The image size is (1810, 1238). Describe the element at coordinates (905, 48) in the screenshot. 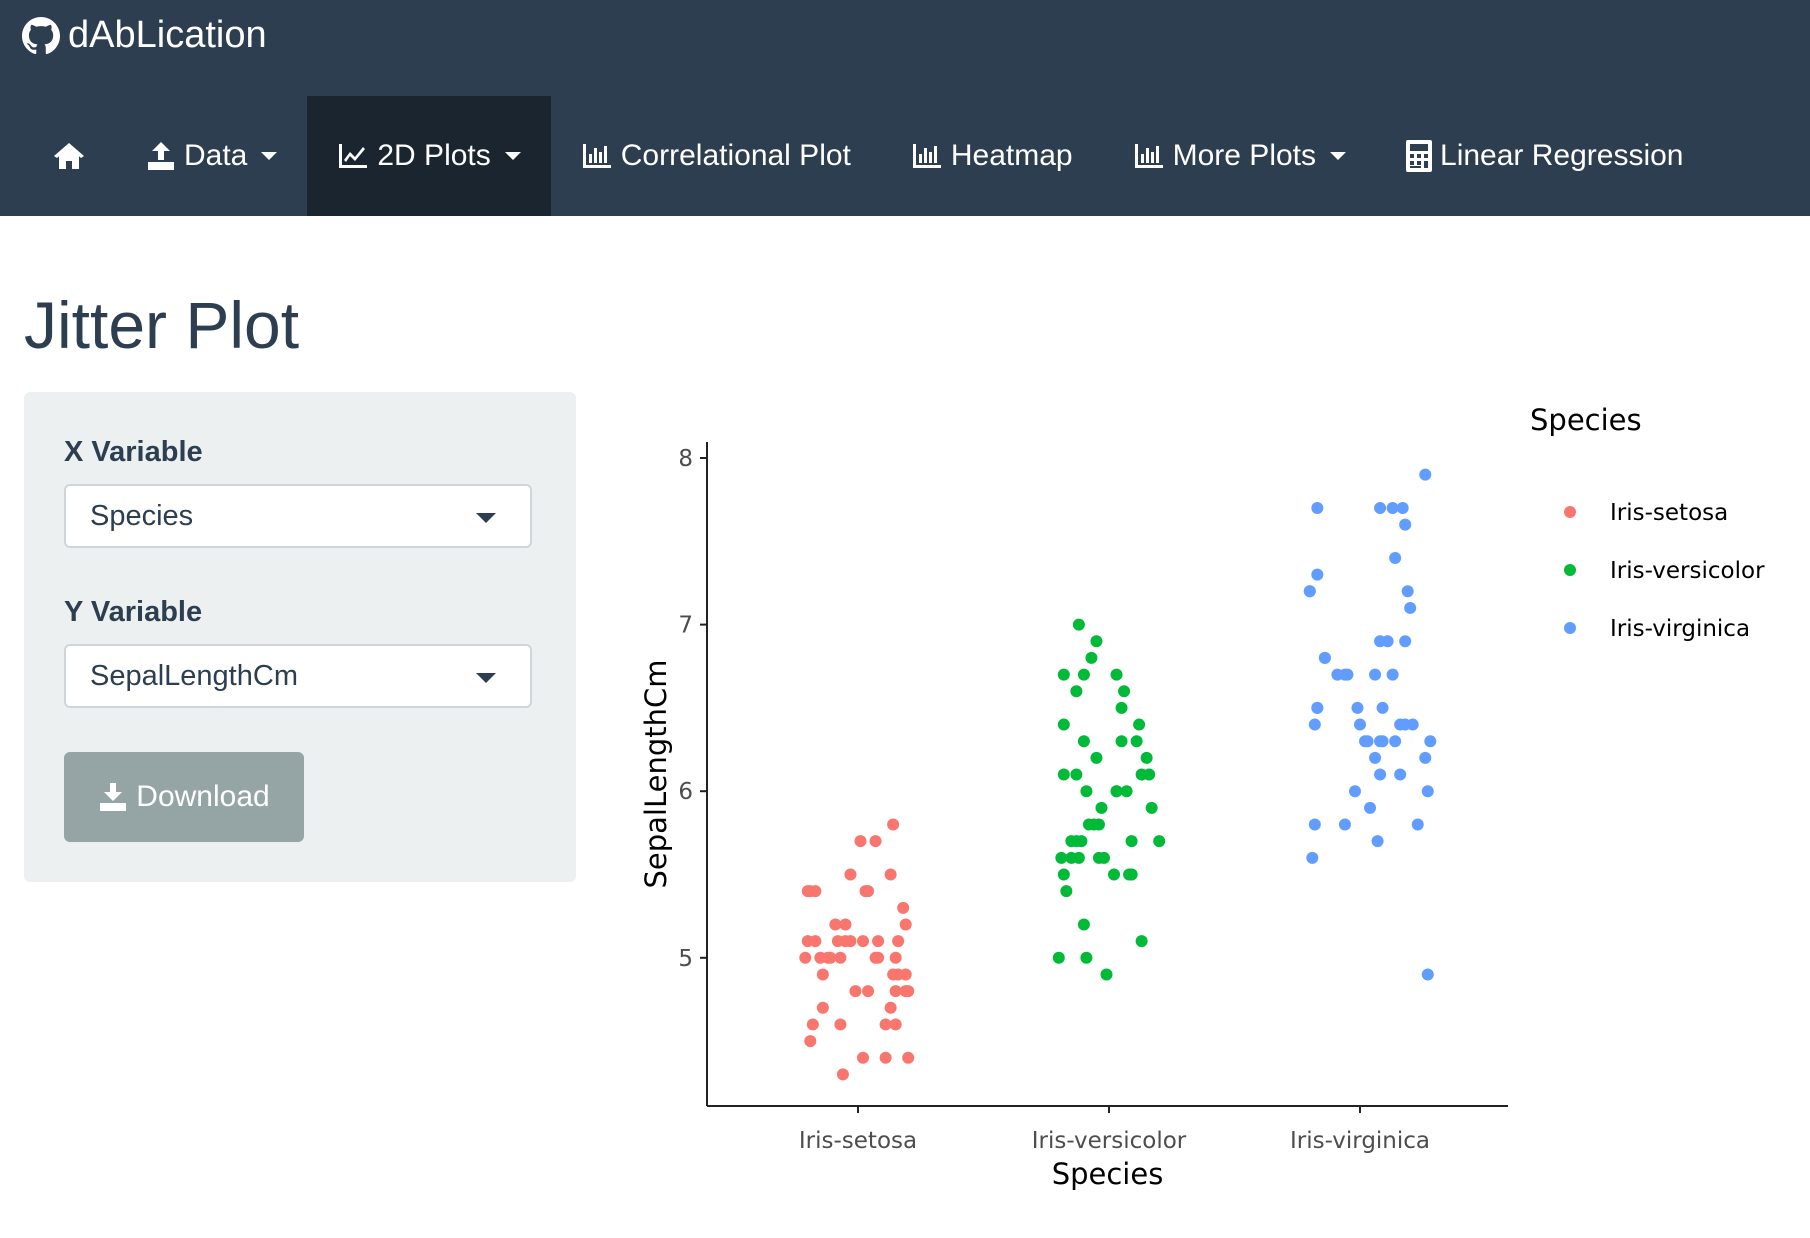

I see `brand-bar: dAbLication` at that location.